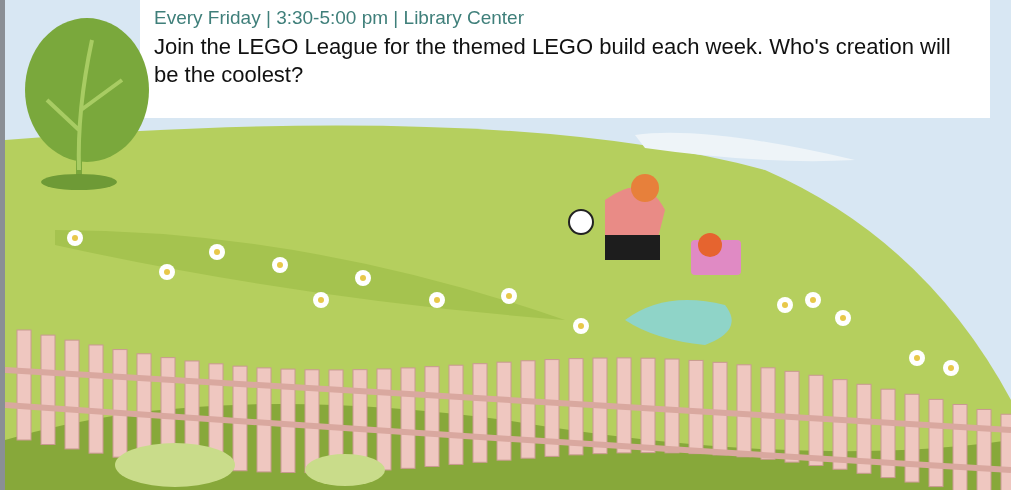 Image resolution: width=1011 pixels, height=490 pixels. I want to click on event-description: Join the LEGO League for the themed LEGO build each week. Who's creation will be the coolest?, so click(553, 61).